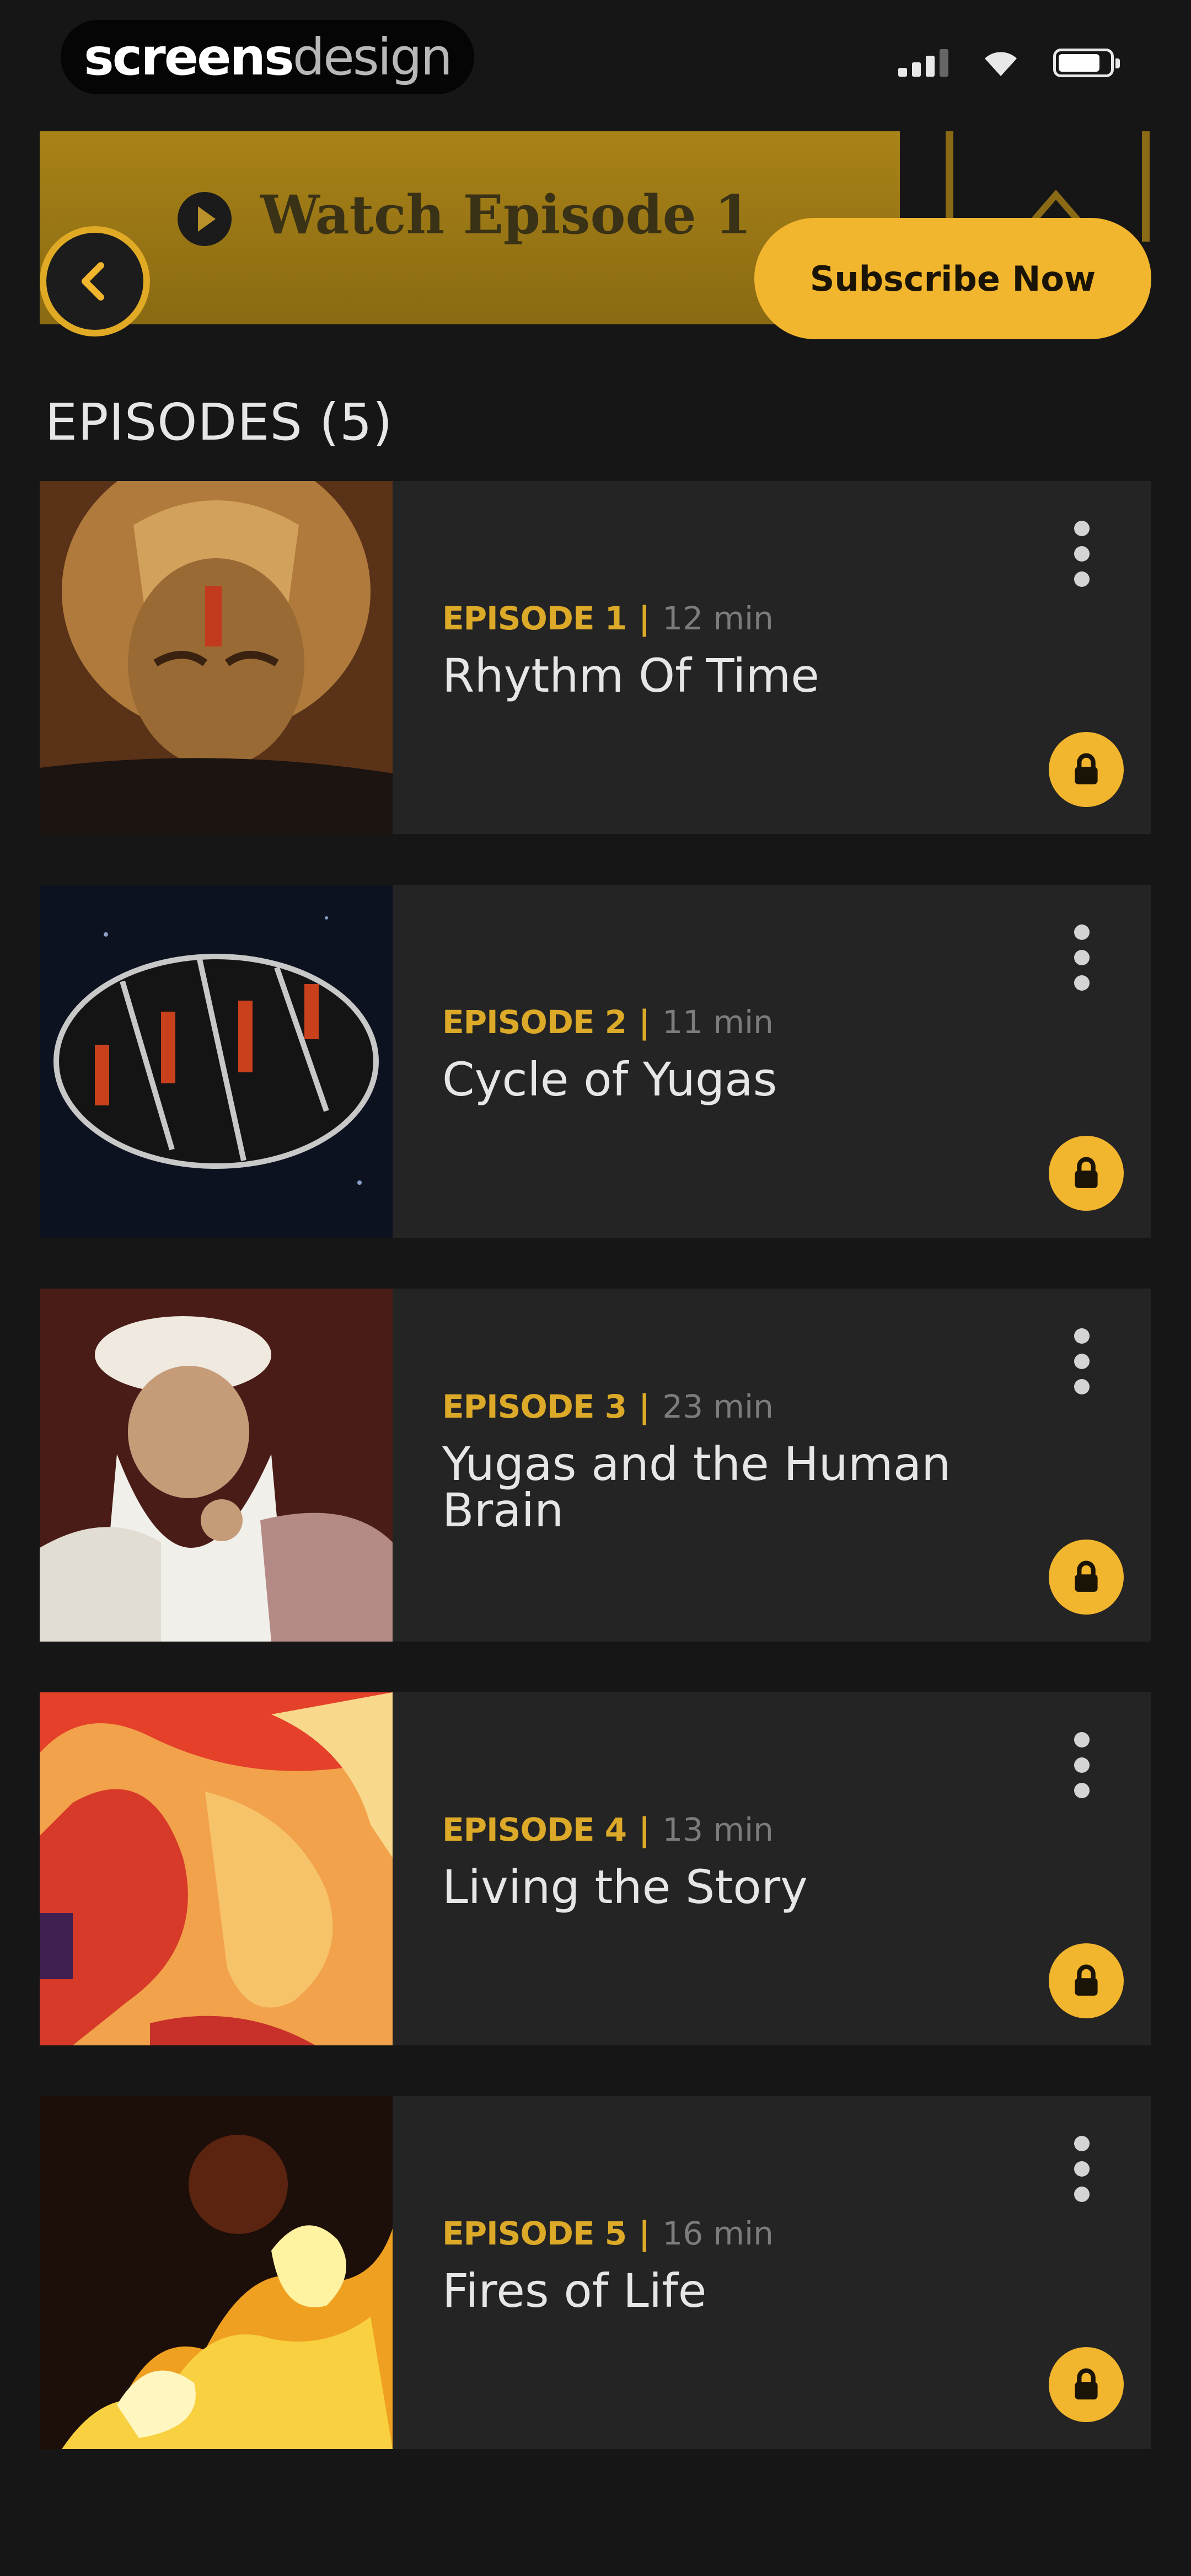  I want to click on episode-card-2: EPISODE 2 | 11 min Cycle of Yugas, so click(595, 1061).